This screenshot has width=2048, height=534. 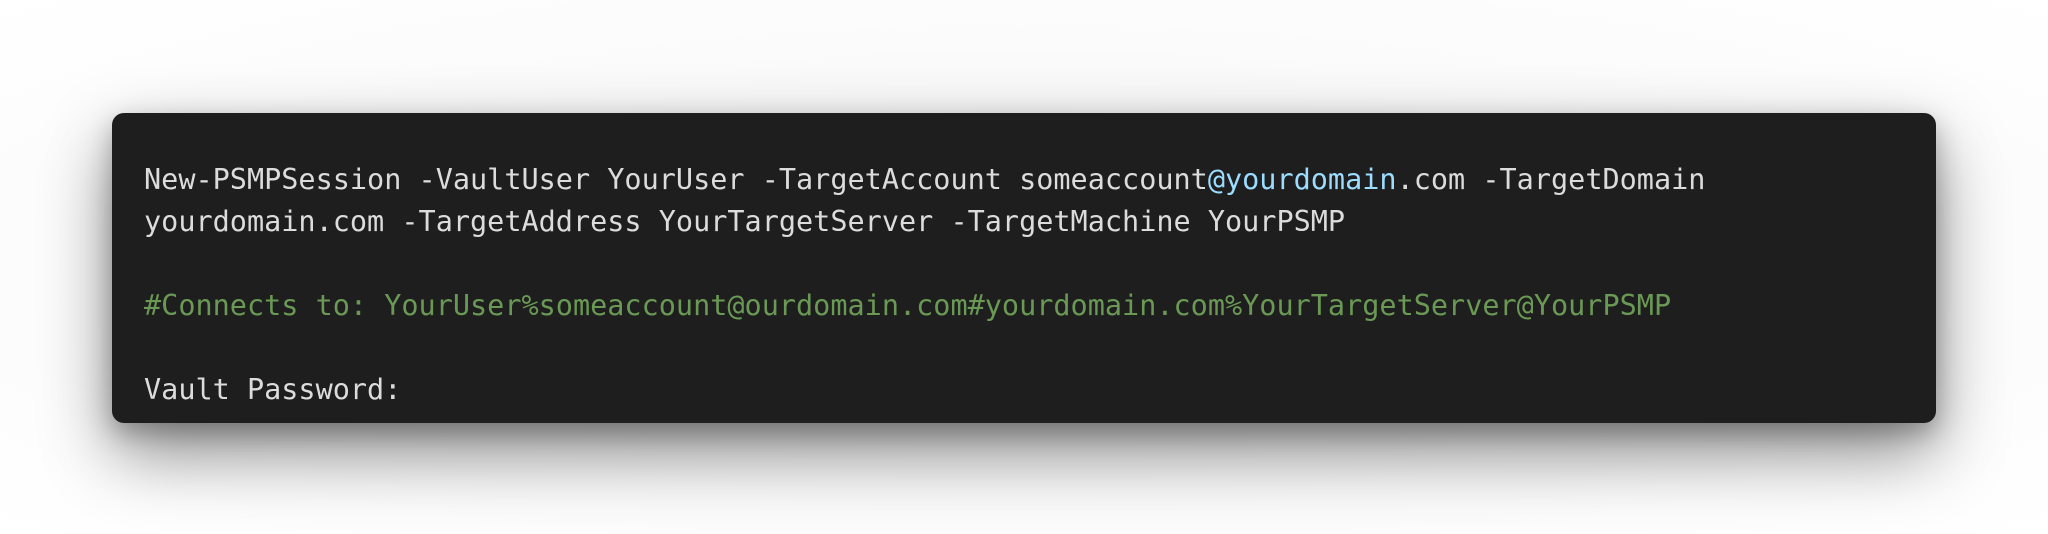 What do you see at coordinates (1302, 179) in the screenshot?
I see `command-highlight: @yourdomain` at bounding box center [1302, 179].